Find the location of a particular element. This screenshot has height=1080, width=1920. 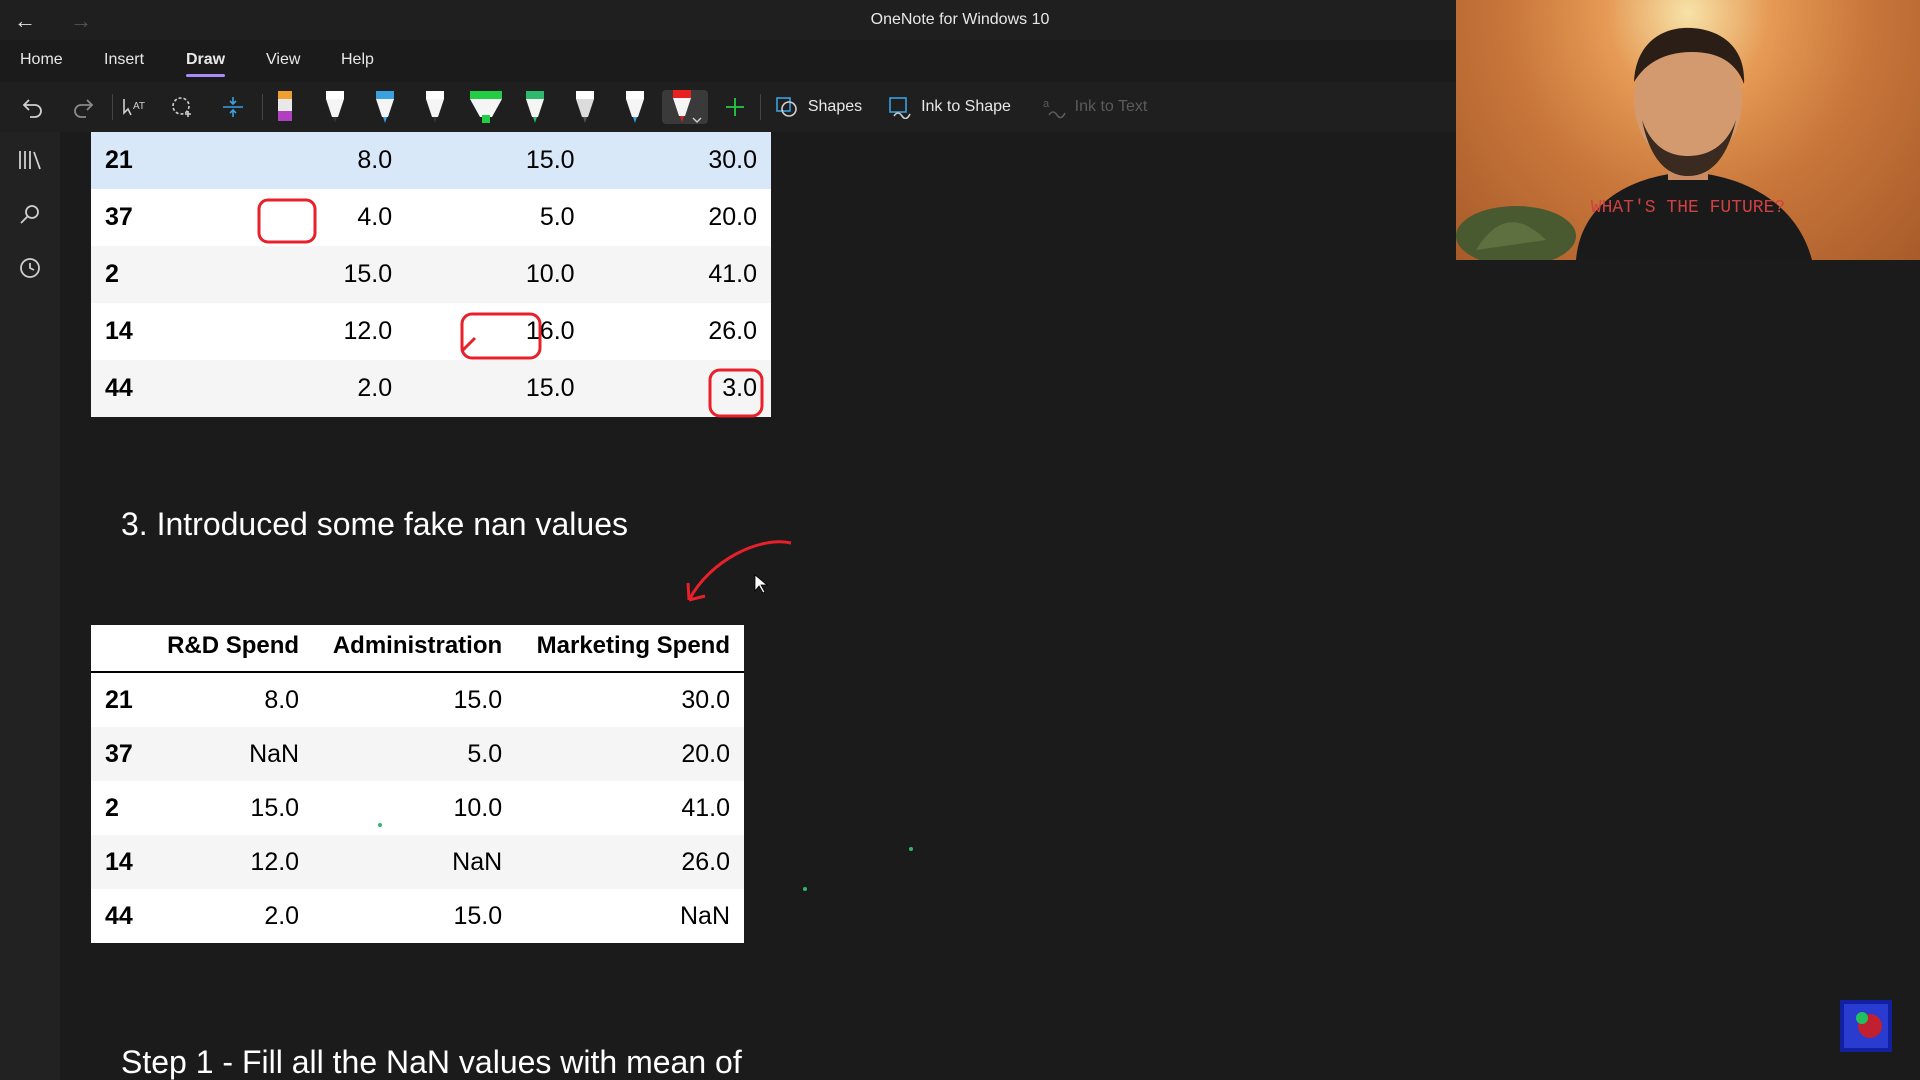

lasso-icon is located at coordinates (181, 107).